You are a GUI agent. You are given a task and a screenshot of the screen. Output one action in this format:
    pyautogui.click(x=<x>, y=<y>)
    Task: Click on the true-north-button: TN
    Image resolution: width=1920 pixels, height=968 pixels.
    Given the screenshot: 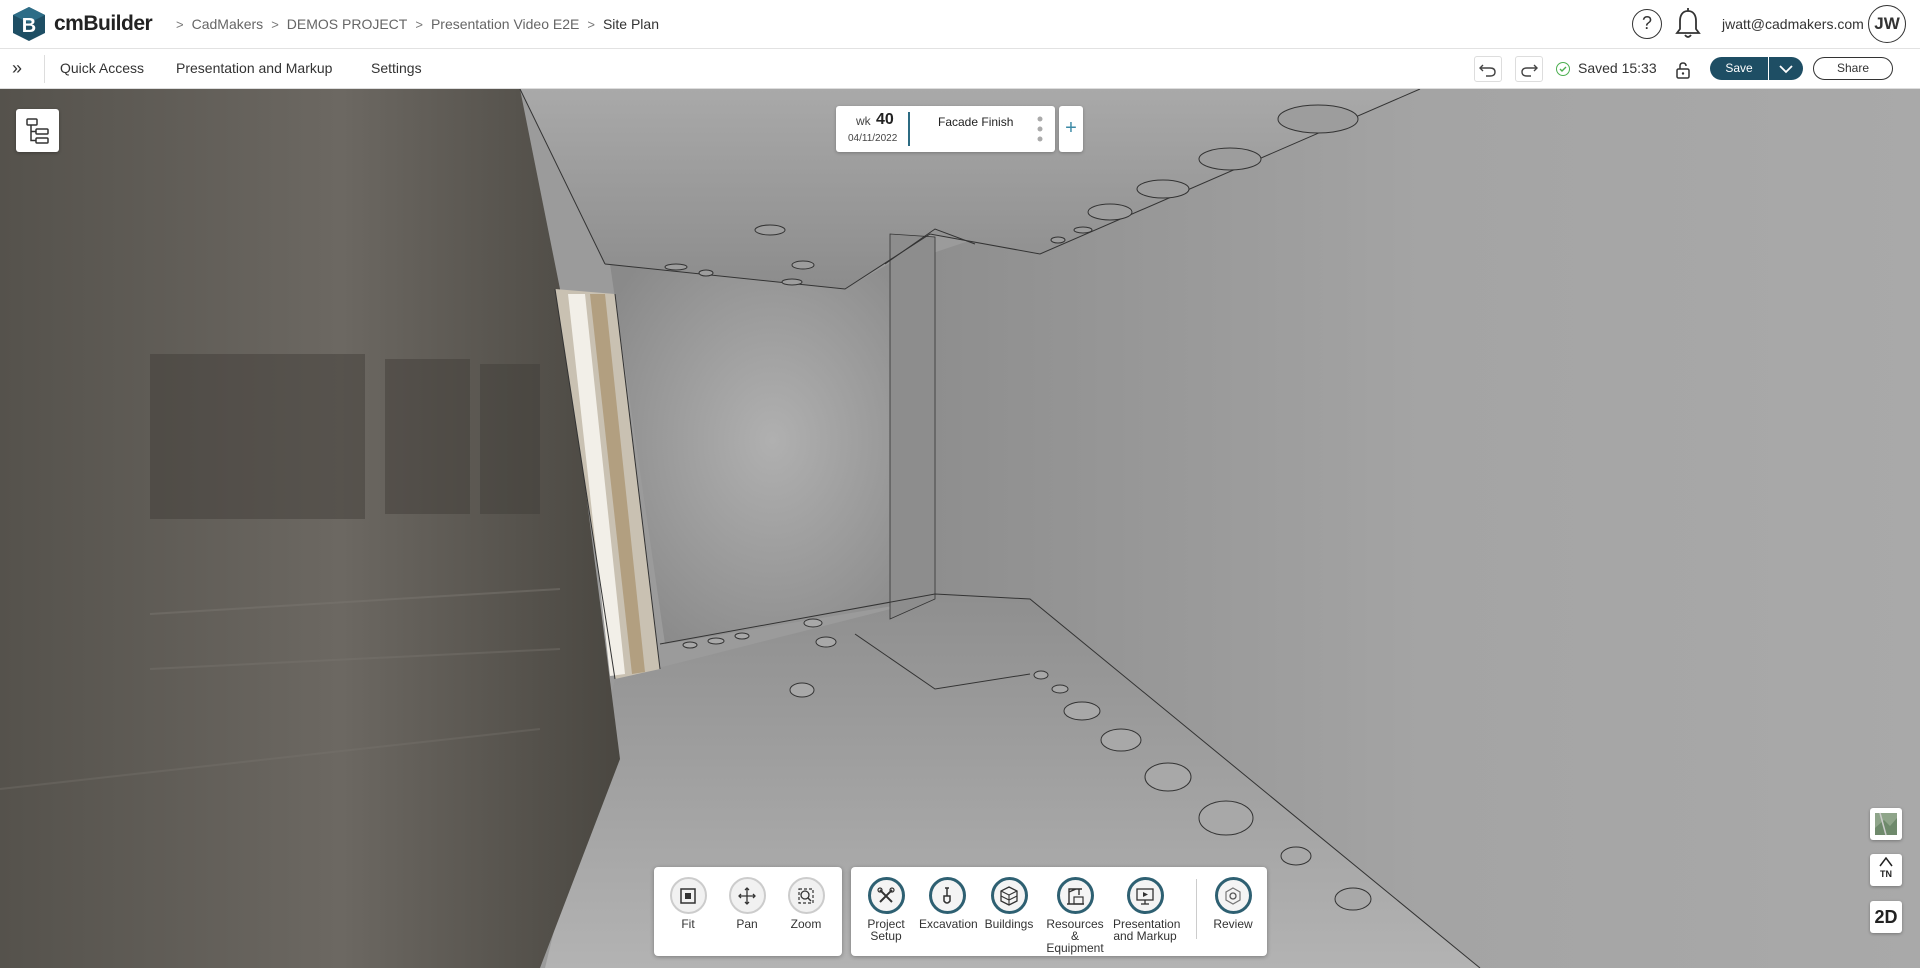 What is the action you would take?
    pyautogui.click(x=1886, y=870)
    